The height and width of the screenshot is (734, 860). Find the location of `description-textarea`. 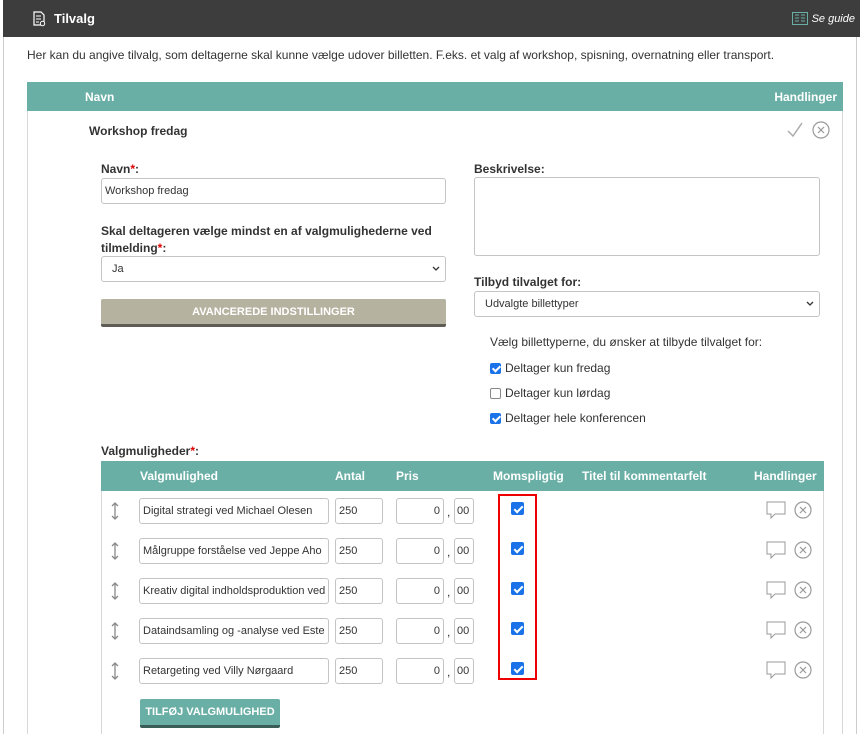

description-textarea is located at coordinates (647, 216).